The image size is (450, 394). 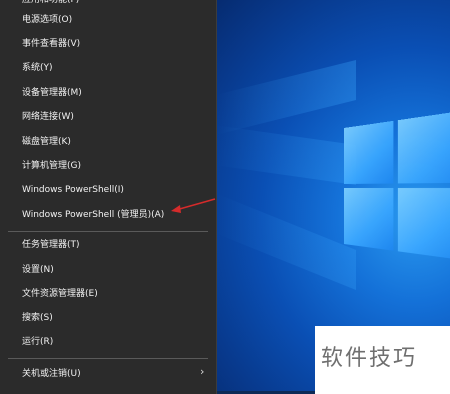 What do you see at coordinates (37, 342) in the screenshot?
I see `menu-item-run: 运行(R)` at bounding box center [37, 342].